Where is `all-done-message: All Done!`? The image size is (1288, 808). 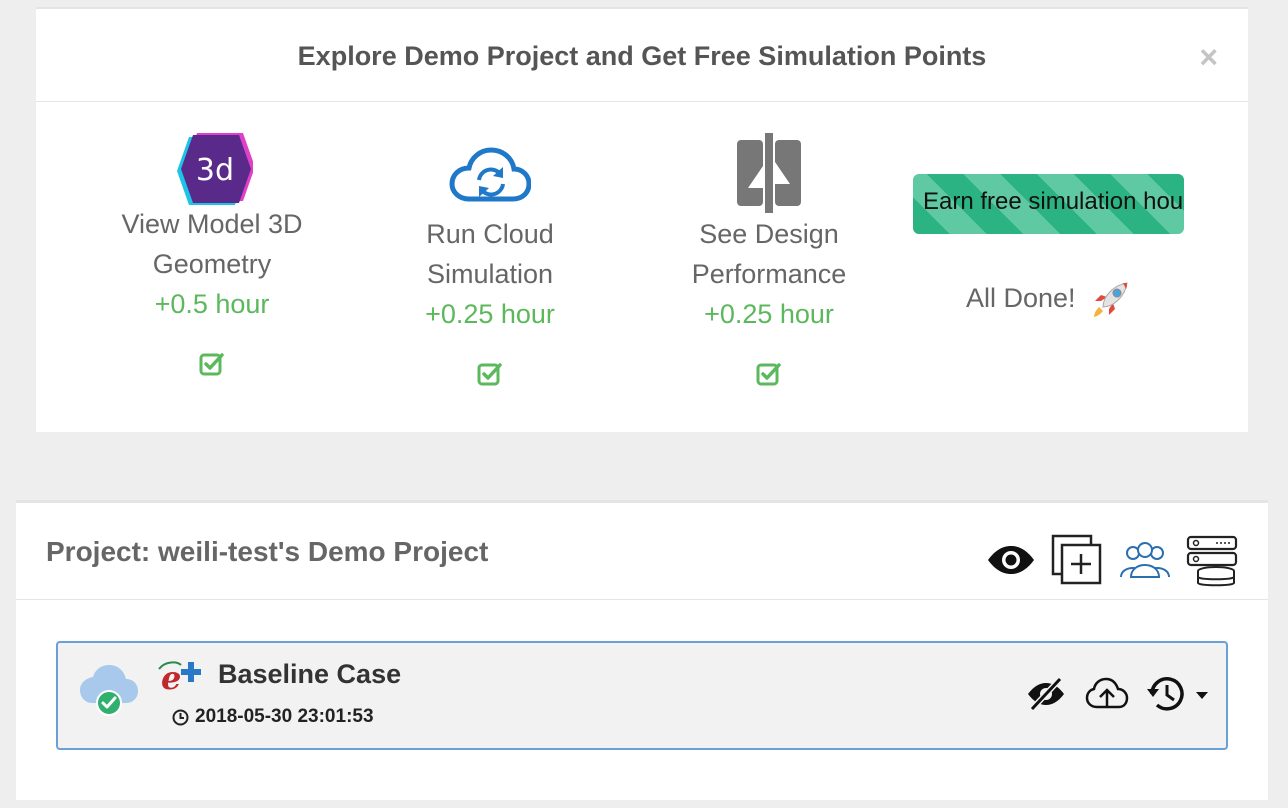
all-done-message: All Done! is located at coordinates (1048, 300).